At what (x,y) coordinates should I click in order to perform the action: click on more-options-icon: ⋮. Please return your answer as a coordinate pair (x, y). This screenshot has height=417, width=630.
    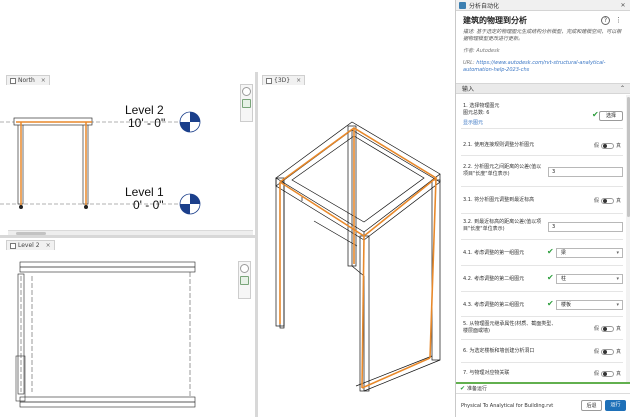
    Looking at the image, I should click on (618, 20).